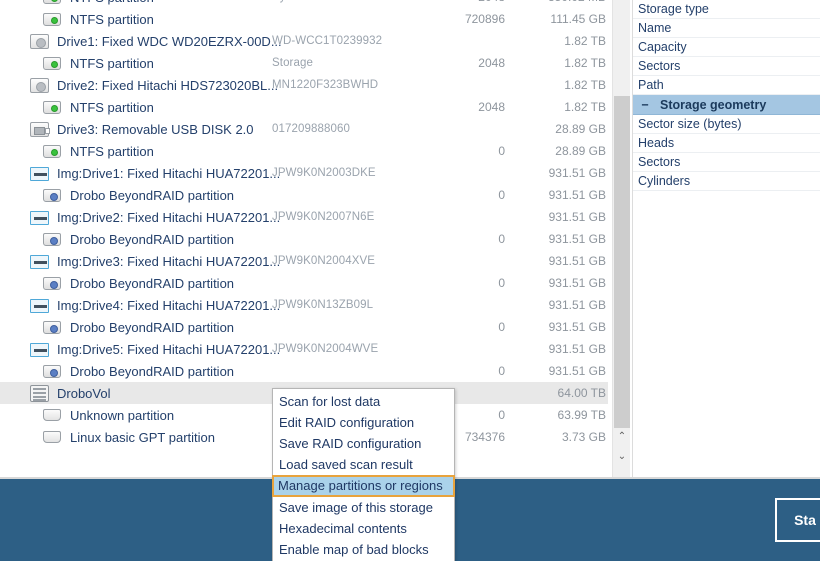 This screenshot has height=561, width=820. I want to click on property-row: Path, so click(726, 85).